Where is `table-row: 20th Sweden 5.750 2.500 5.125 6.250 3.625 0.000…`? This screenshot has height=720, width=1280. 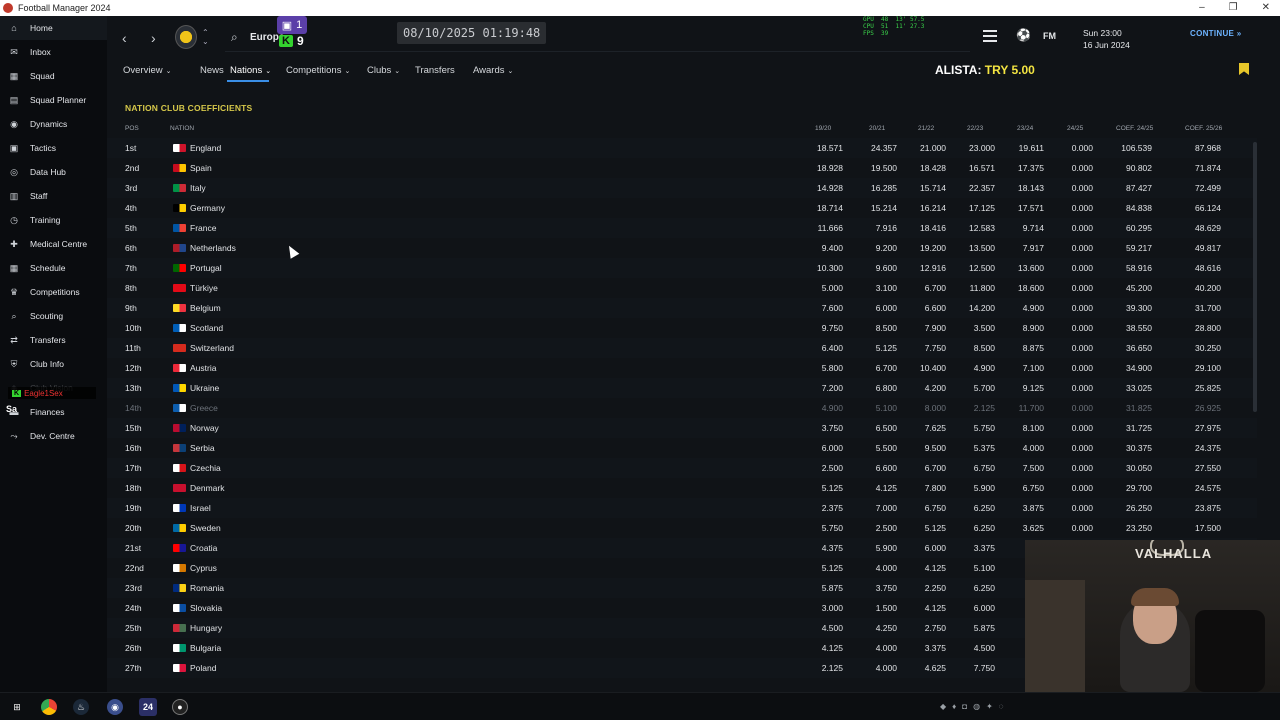
table-row: 20th Sweden 5.750 2.500 5.125 6.250 3.625 0.000… is located at coordinates (682, 528).